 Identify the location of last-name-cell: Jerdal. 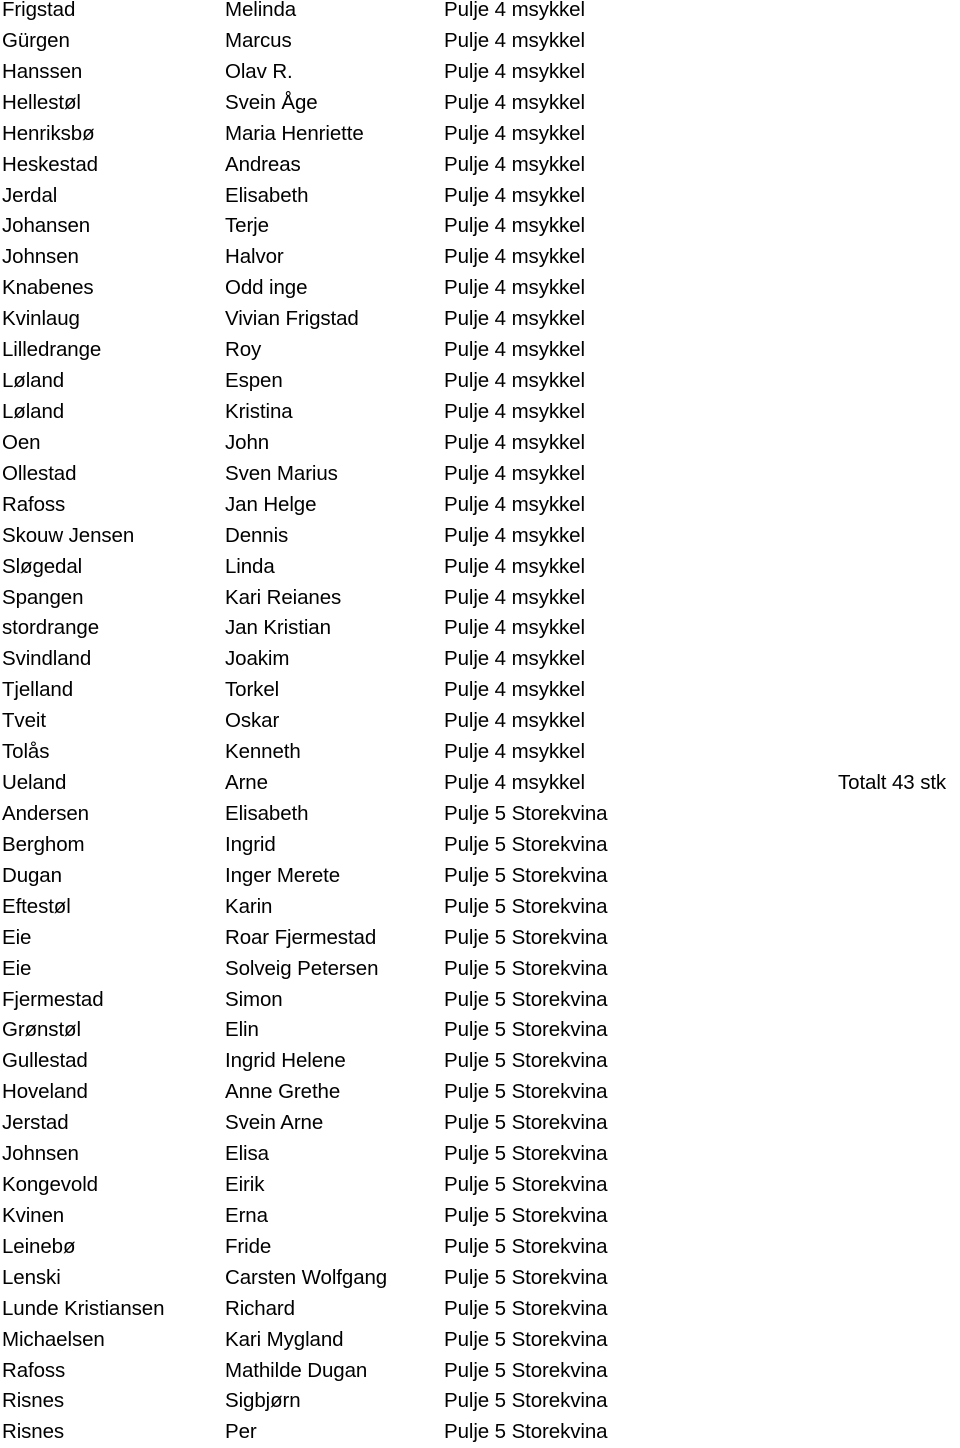
(30, 195).